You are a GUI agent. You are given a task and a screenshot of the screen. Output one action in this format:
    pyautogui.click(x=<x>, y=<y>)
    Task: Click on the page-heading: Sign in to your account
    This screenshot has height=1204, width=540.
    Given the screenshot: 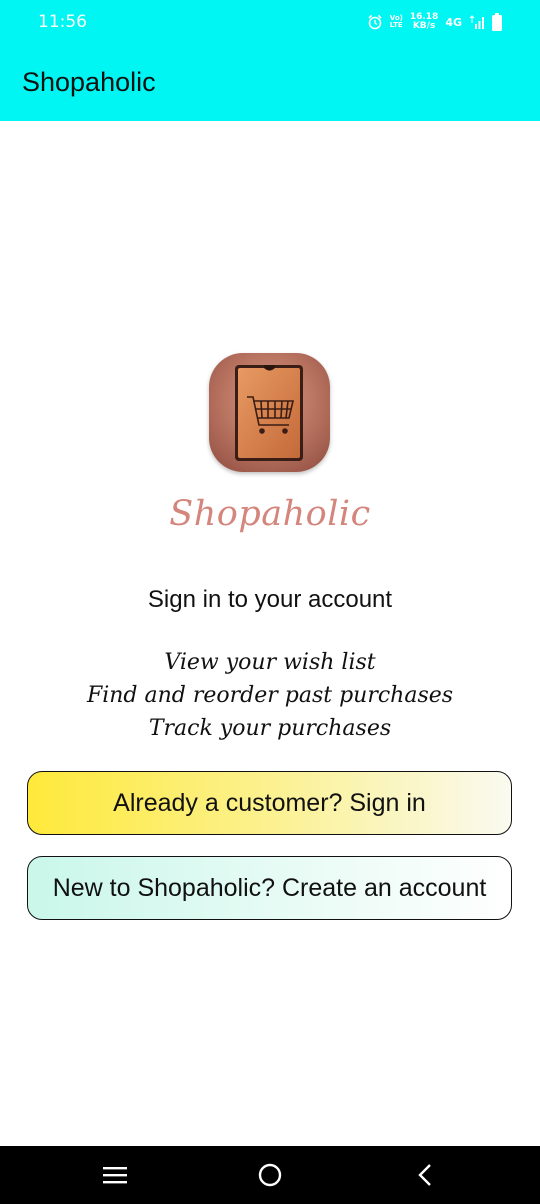 What is the action you would take?
    pyautogui.click(x=270, y=599)
    